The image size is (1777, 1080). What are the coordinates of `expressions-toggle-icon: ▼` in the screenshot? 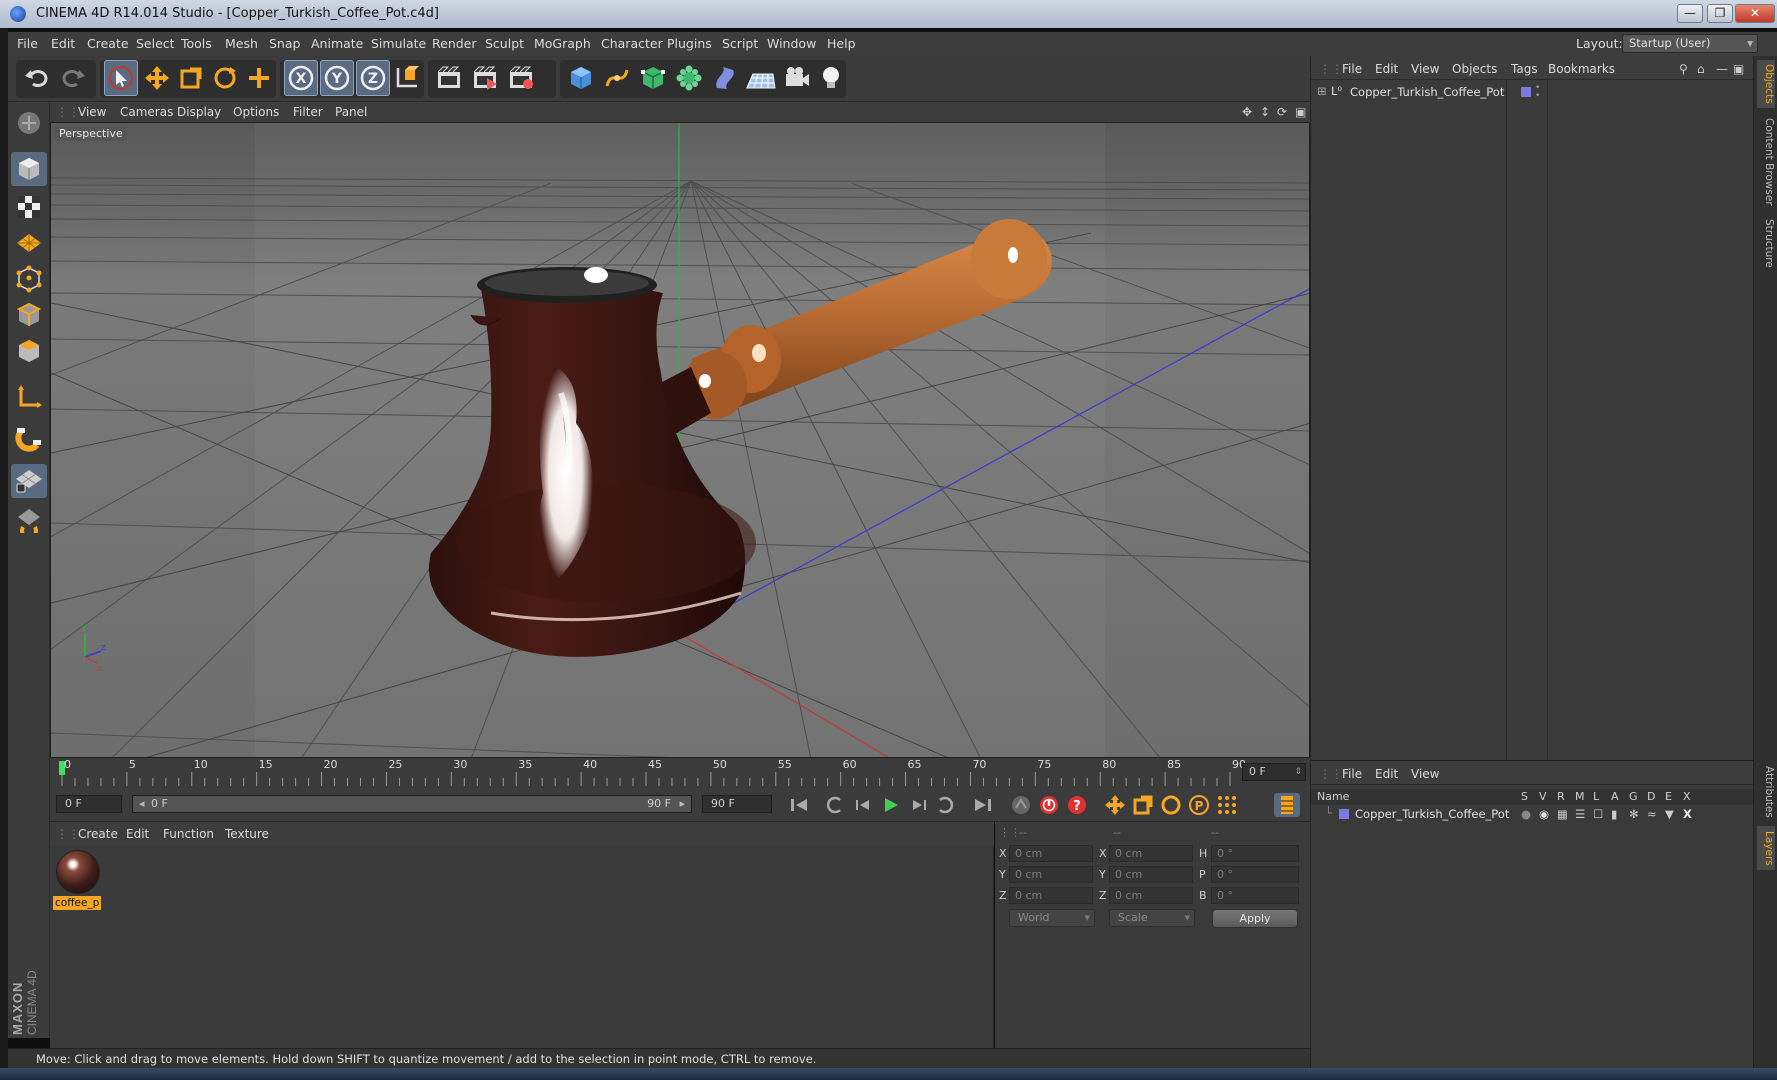 It's located at (1669, 814).